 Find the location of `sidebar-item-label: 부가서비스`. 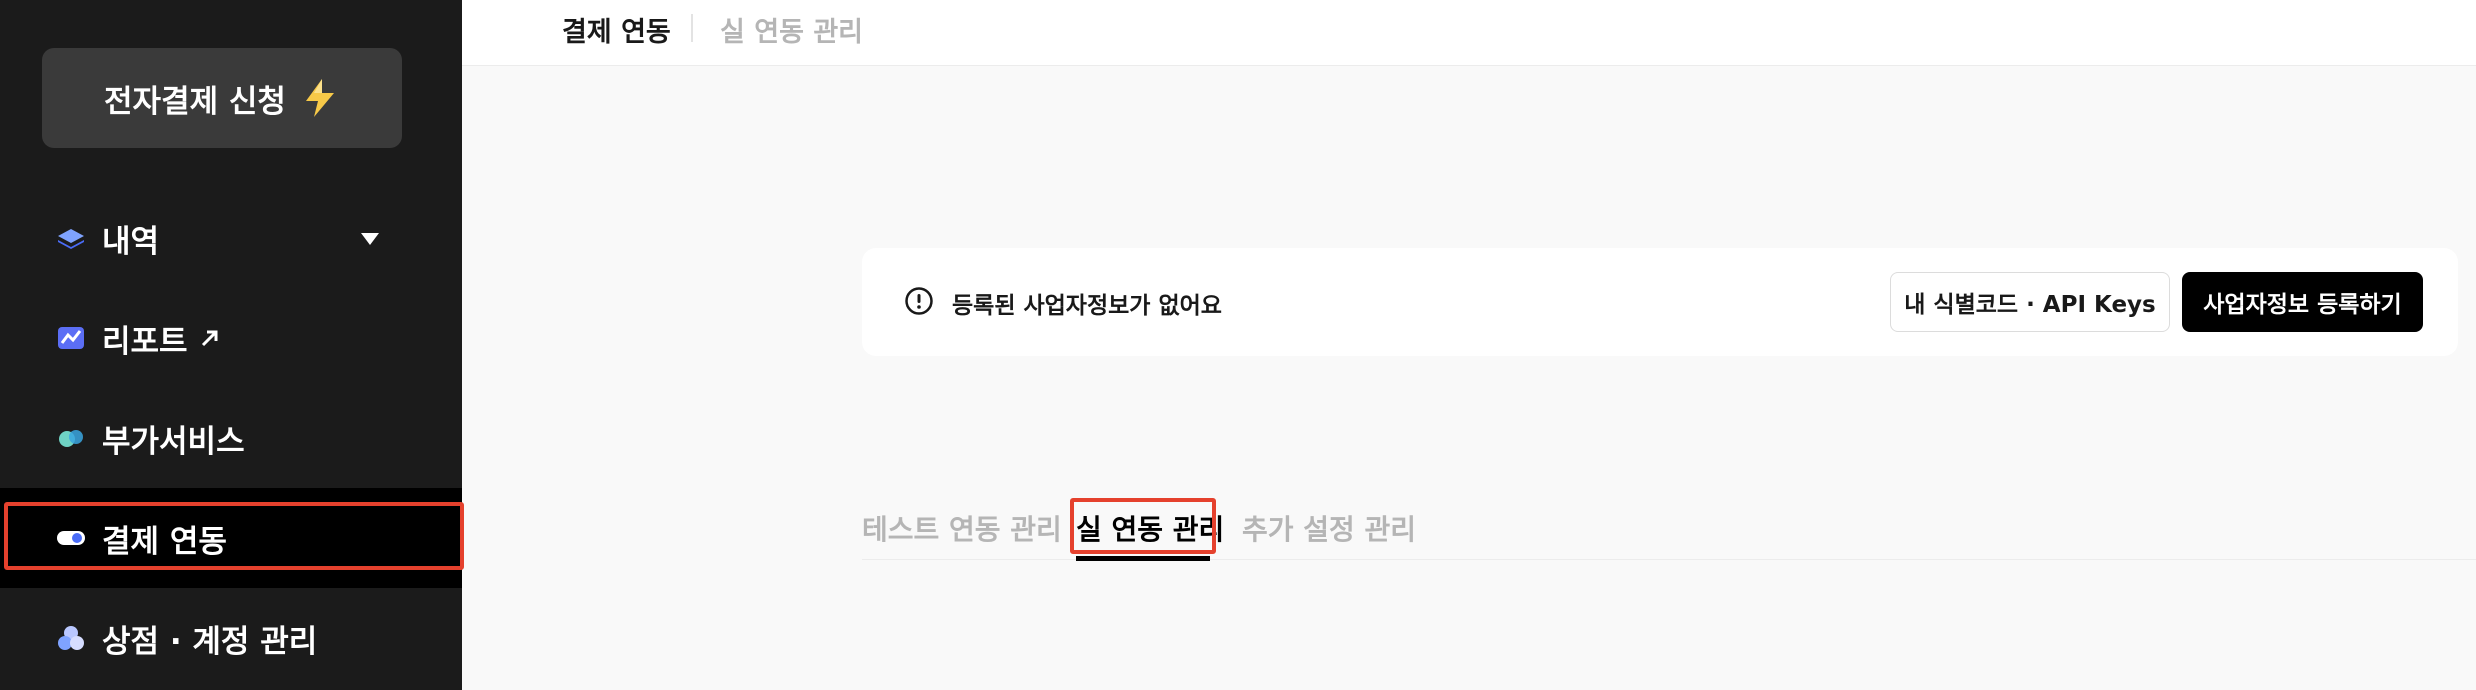

sidebar-item-label: 부가서비스 is located at coordinates (173, 441).